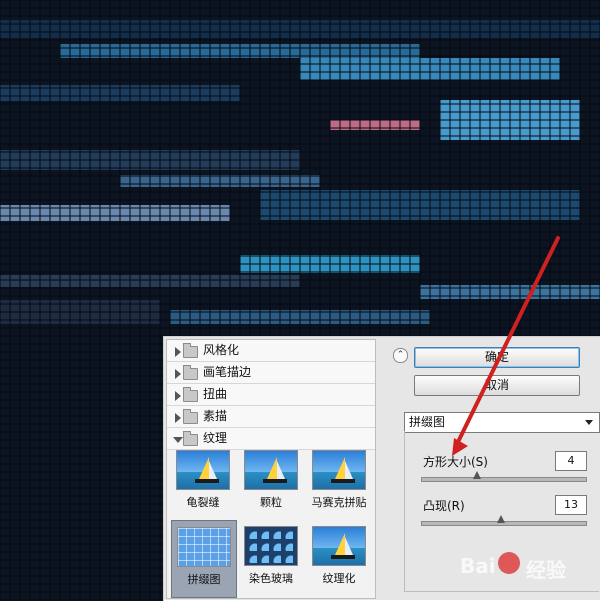 The width and height of the screenshot is (600, 601). I want to click on filter-thumb-grain: 颗粒, so click(271, 480).